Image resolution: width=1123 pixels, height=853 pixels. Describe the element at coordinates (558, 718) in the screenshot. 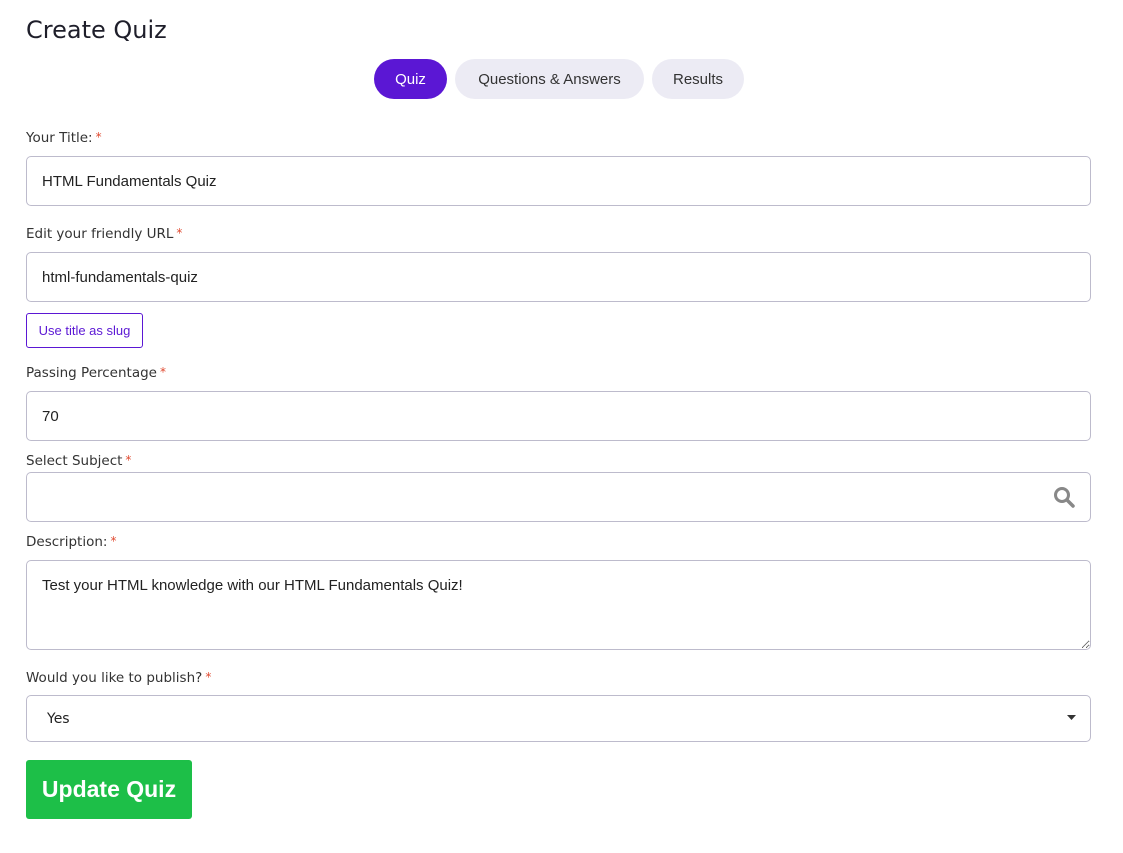

I see `publish-select: Yes` at that location.